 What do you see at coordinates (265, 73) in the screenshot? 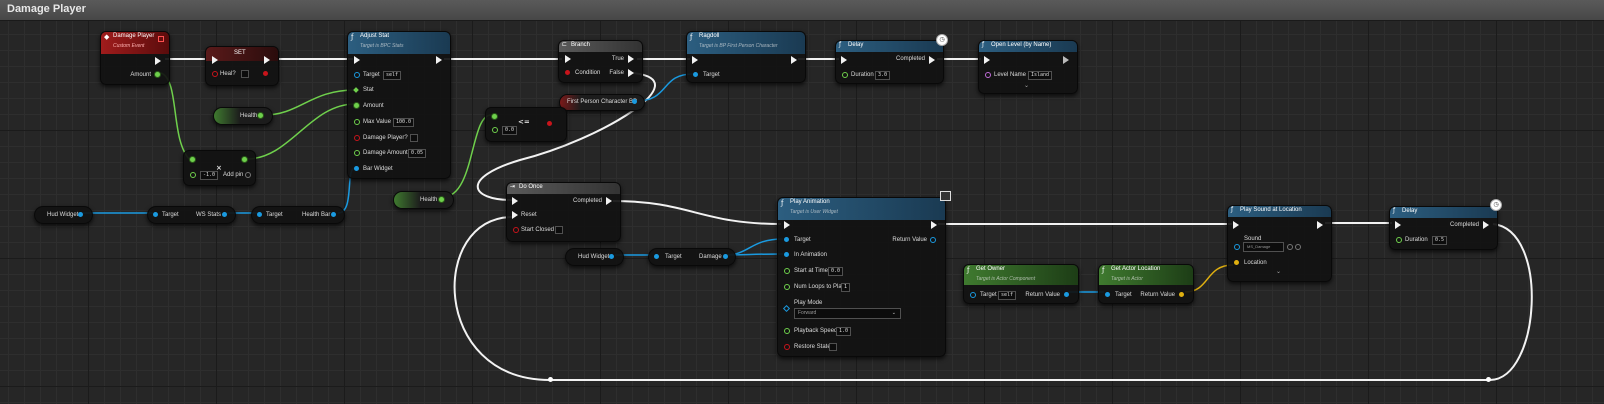
I see `heal-output-pin` at bounding box center [265, 73].